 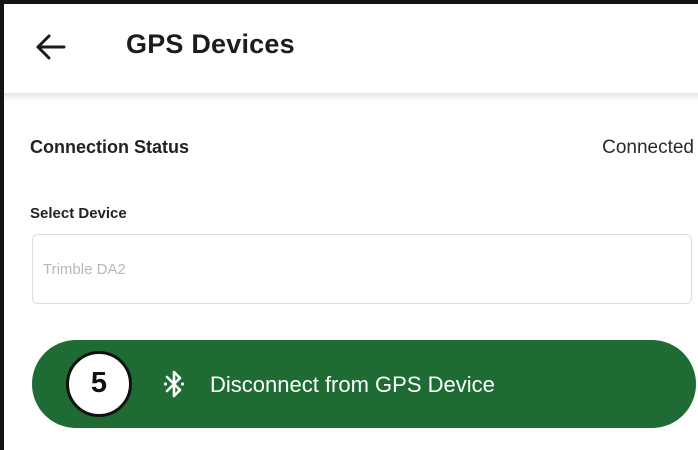 What do you see at coordinates (99, 384) in the screenshot?
I see `step-number-badge: 5` at bounding box center [99, 384].